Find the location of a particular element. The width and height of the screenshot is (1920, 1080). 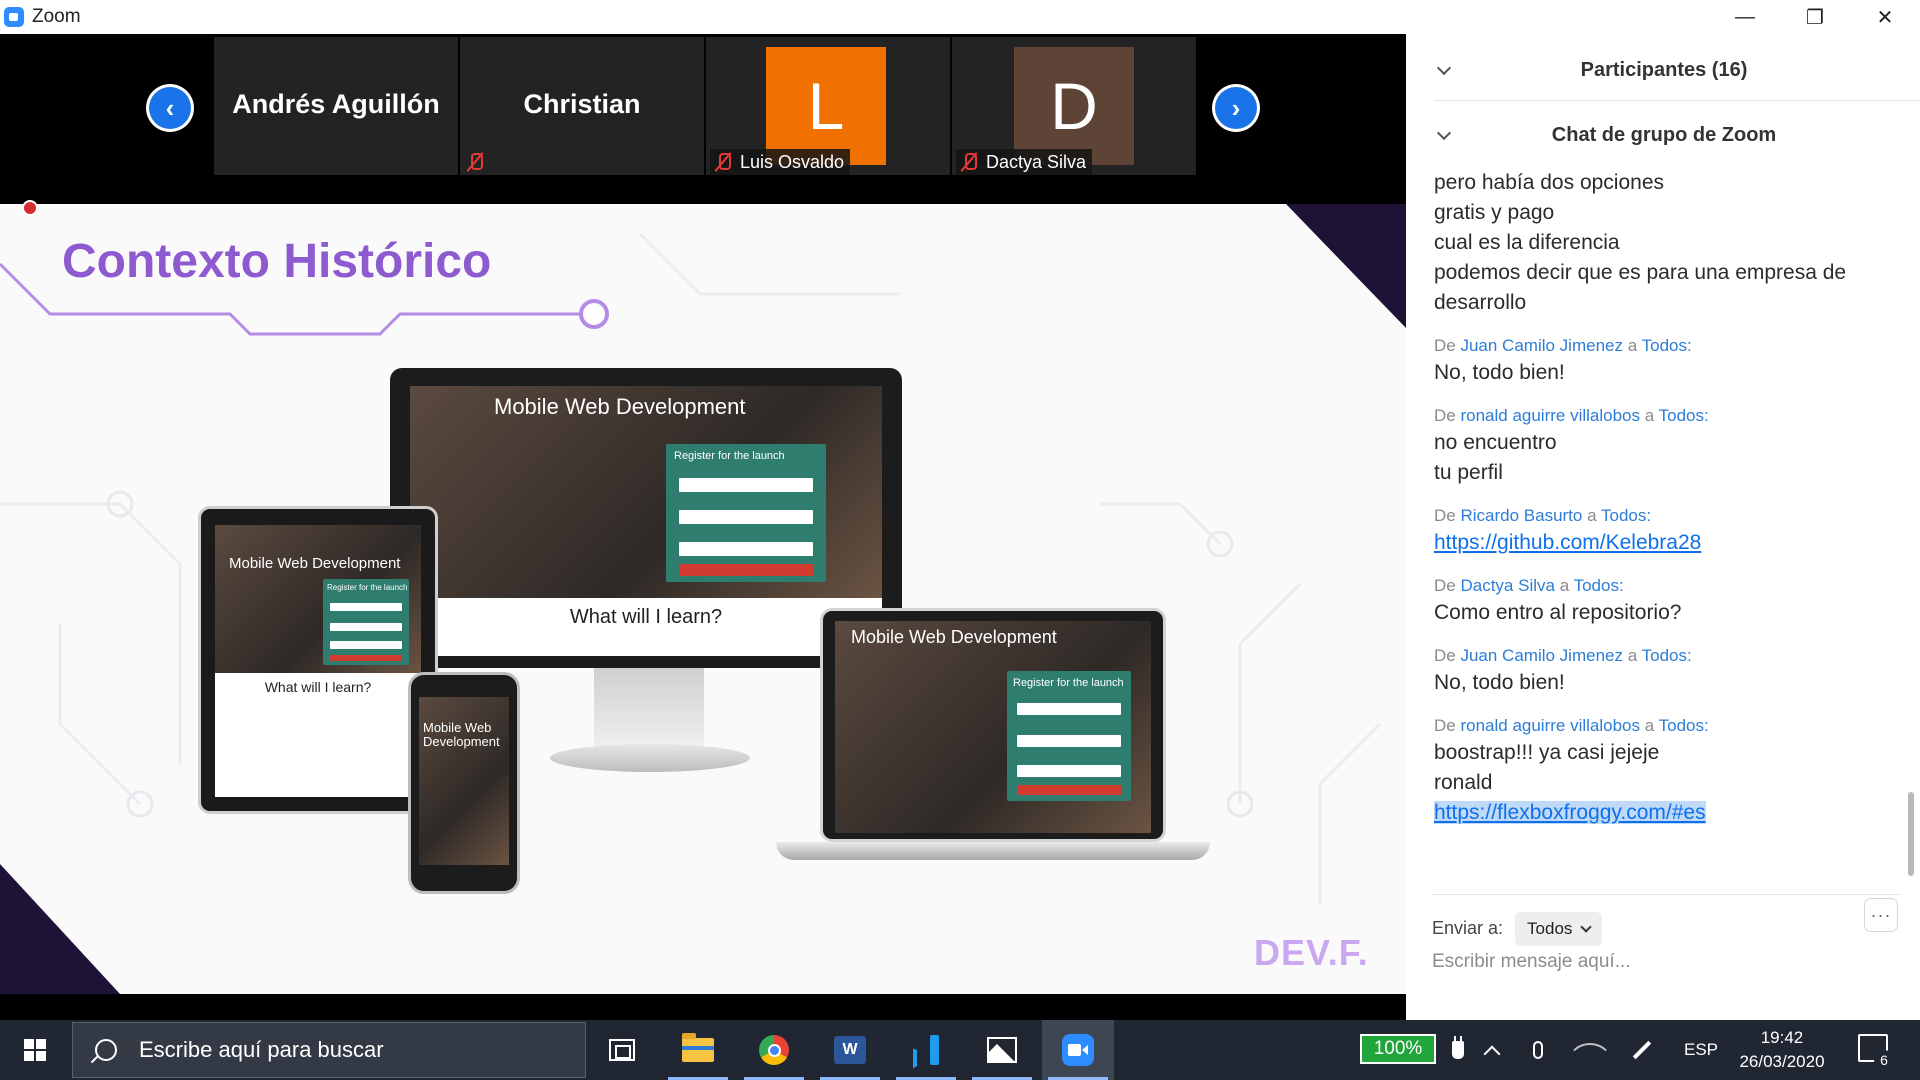

participant-tile: Christian is located at coordinates (582, 106).